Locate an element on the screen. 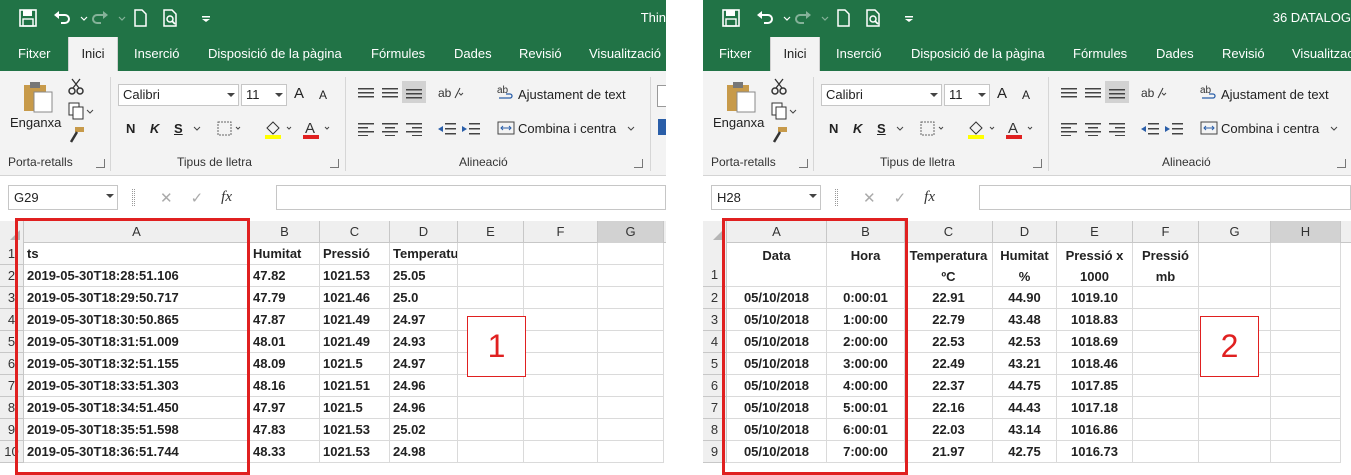 Image resolution: width=1351 pixels, height=475 pixels. tab-fitxer: Fitxer is located at coordinates (735, 54).